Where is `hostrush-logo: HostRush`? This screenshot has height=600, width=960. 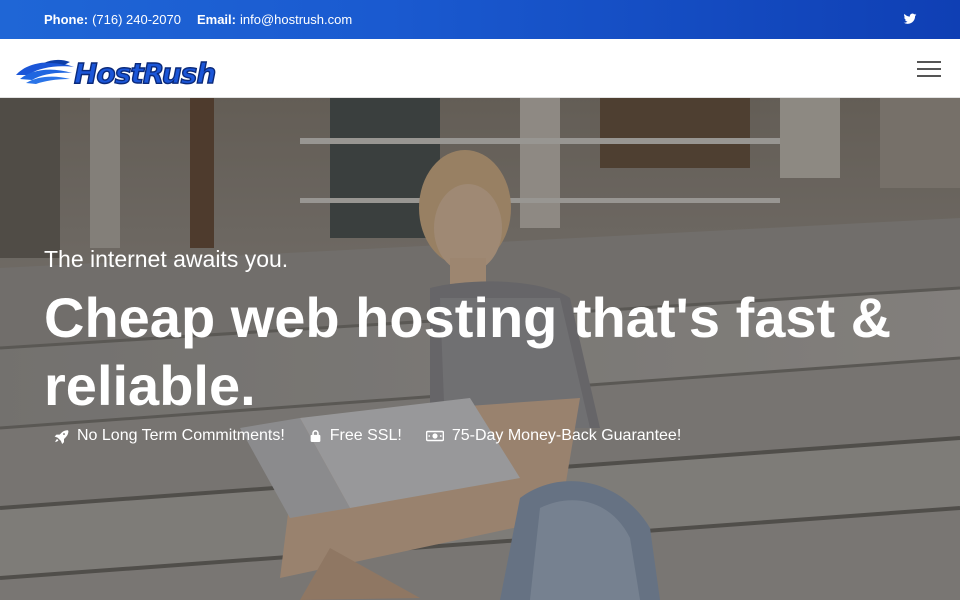 hostrush-logo: HostRush is located at coordinates (126, 71).